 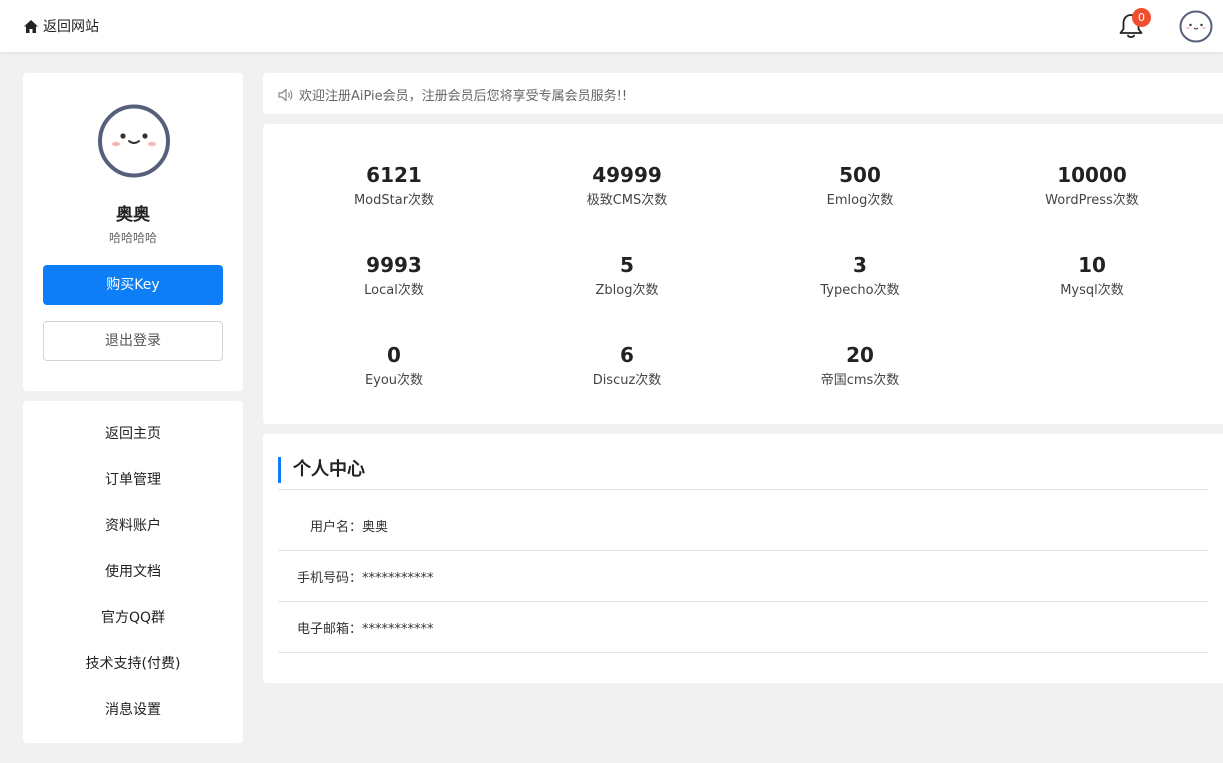 I want to click on notice-content: 欢迎注册AiPie会员，注册会员后您将享受专属会员服务!!, so click(x=452, y=94).